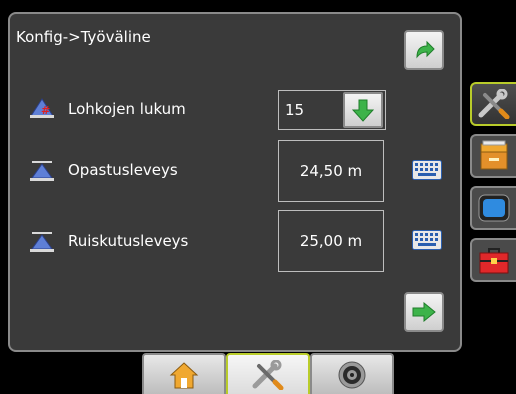 This screenshot has width=516, height=394. I want to click on down-arrow-icon, so click(363, 110).